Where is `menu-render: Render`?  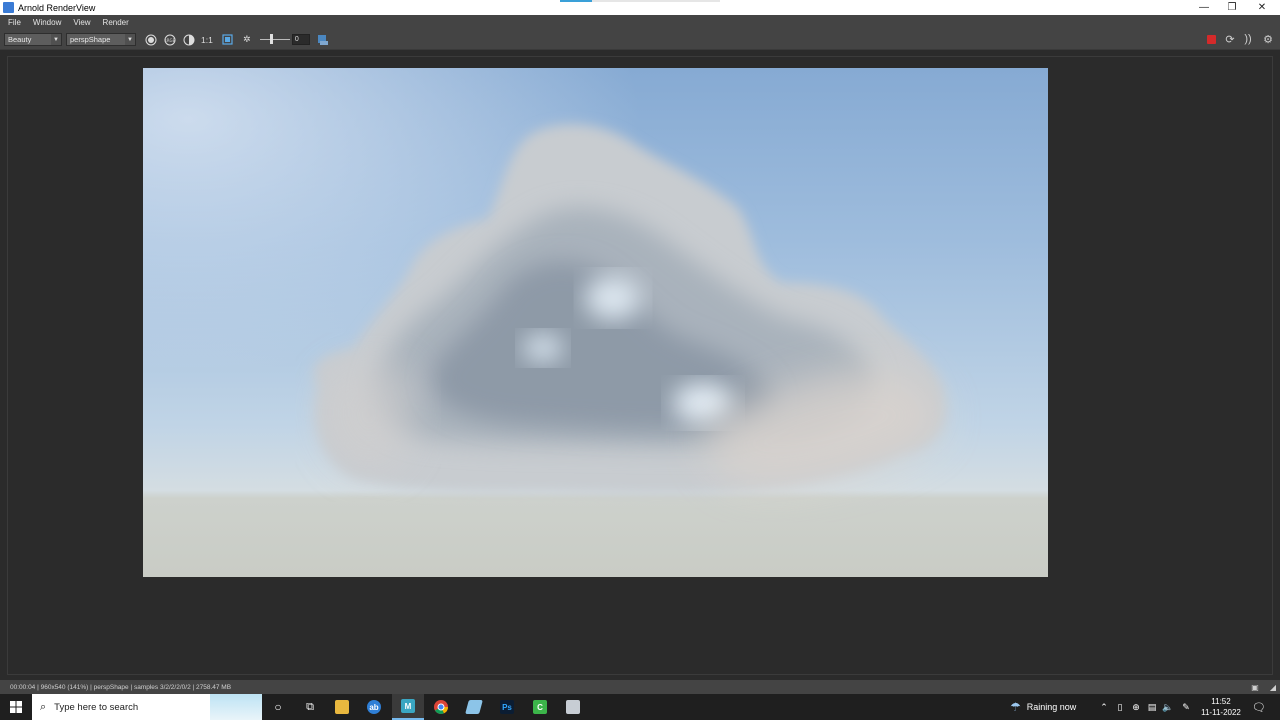 menu-render: Render is located at coordinates (116, 22).